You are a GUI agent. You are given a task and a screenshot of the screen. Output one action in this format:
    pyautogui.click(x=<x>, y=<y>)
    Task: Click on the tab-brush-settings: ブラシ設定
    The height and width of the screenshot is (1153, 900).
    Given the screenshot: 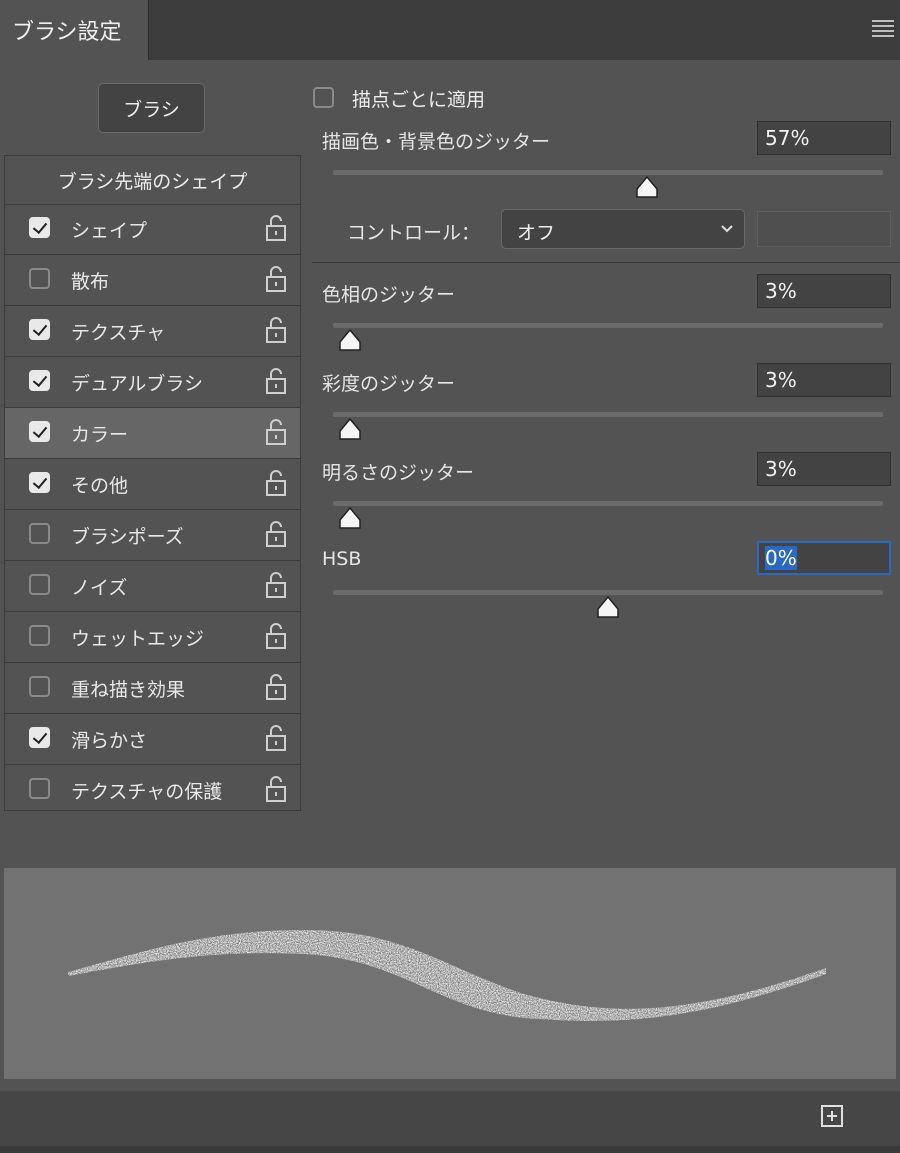 What is the action you would take?
    pyautogui.click(x=74, y=30)
    